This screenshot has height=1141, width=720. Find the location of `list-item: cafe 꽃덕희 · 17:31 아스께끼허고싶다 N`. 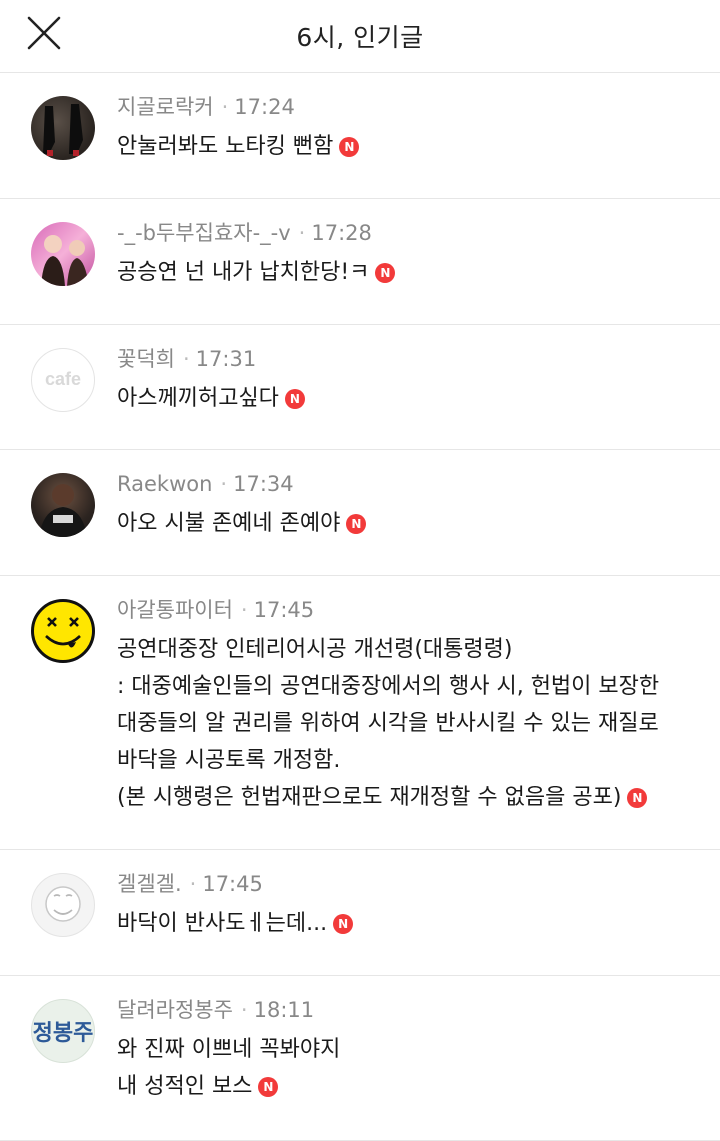

list-item: cafe 꽃덕희 · 17:31 아스께끼허고싶다 N is located at coordinates (360, 387).